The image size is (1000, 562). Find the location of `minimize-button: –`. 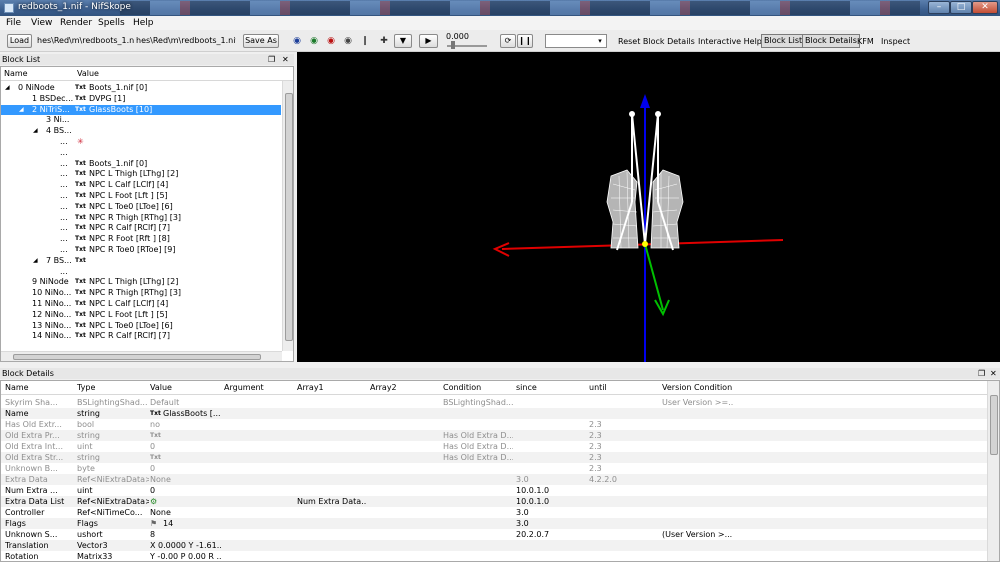

minimize-button: – is located at coordinates (939, 7).